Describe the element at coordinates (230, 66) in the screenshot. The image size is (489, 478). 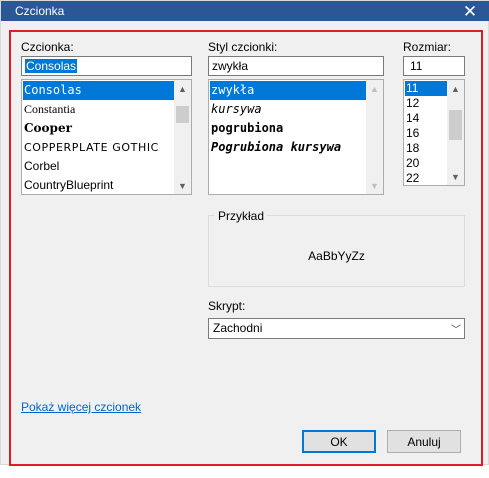
I see `style-value: zwykła` at that location.